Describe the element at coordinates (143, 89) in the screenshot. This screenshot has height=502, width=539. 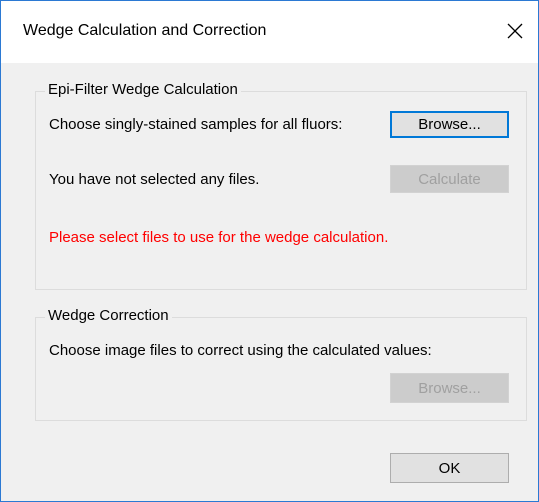
I see `epi-filter-group-label: Epi-Filter Wedge Calculation` at that location.